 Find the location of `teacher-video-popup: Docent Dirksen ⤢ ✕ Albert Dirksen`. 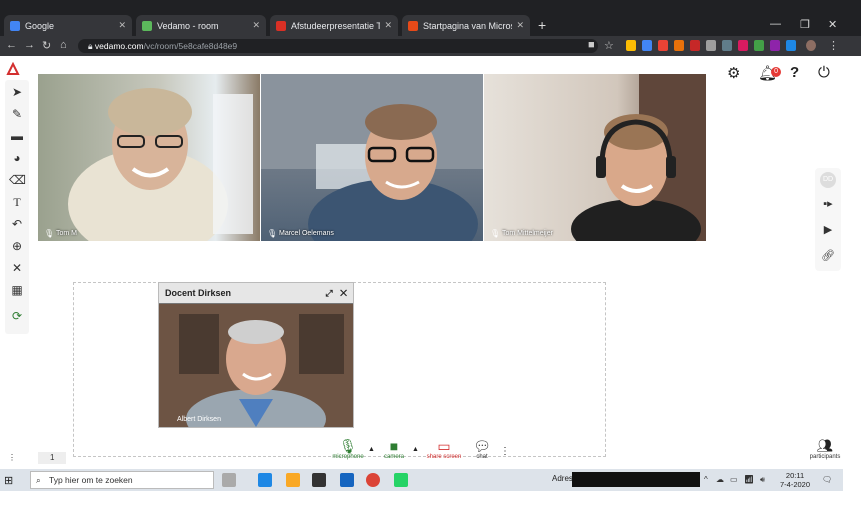

teacher-video-popup: Docent Dirksen ⤢ ✕ Albert Dirksen is located at coordinates (256, 355).